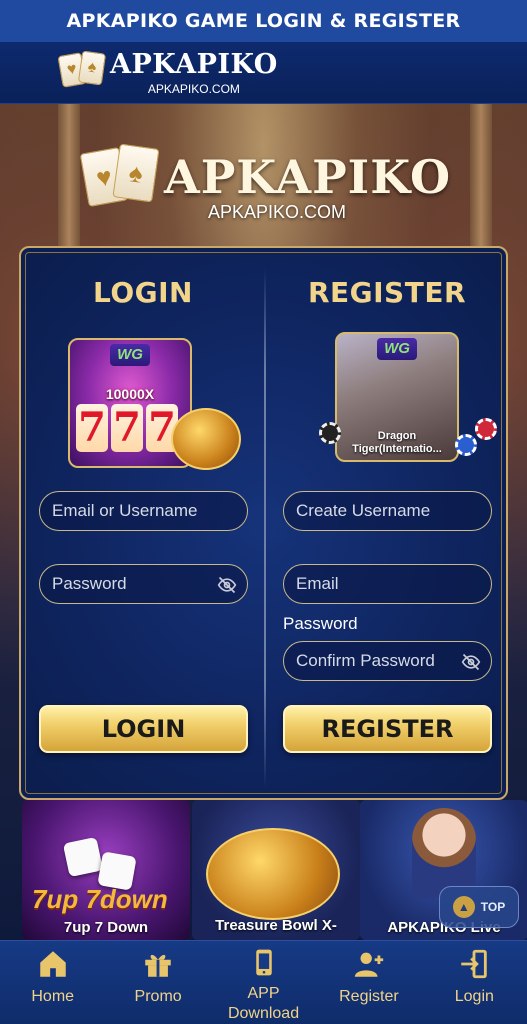 The image size is (527, 1024). Describe the element at coordinates (127, 428) in the screenshot. I see `slot-reels: 777` at that location.